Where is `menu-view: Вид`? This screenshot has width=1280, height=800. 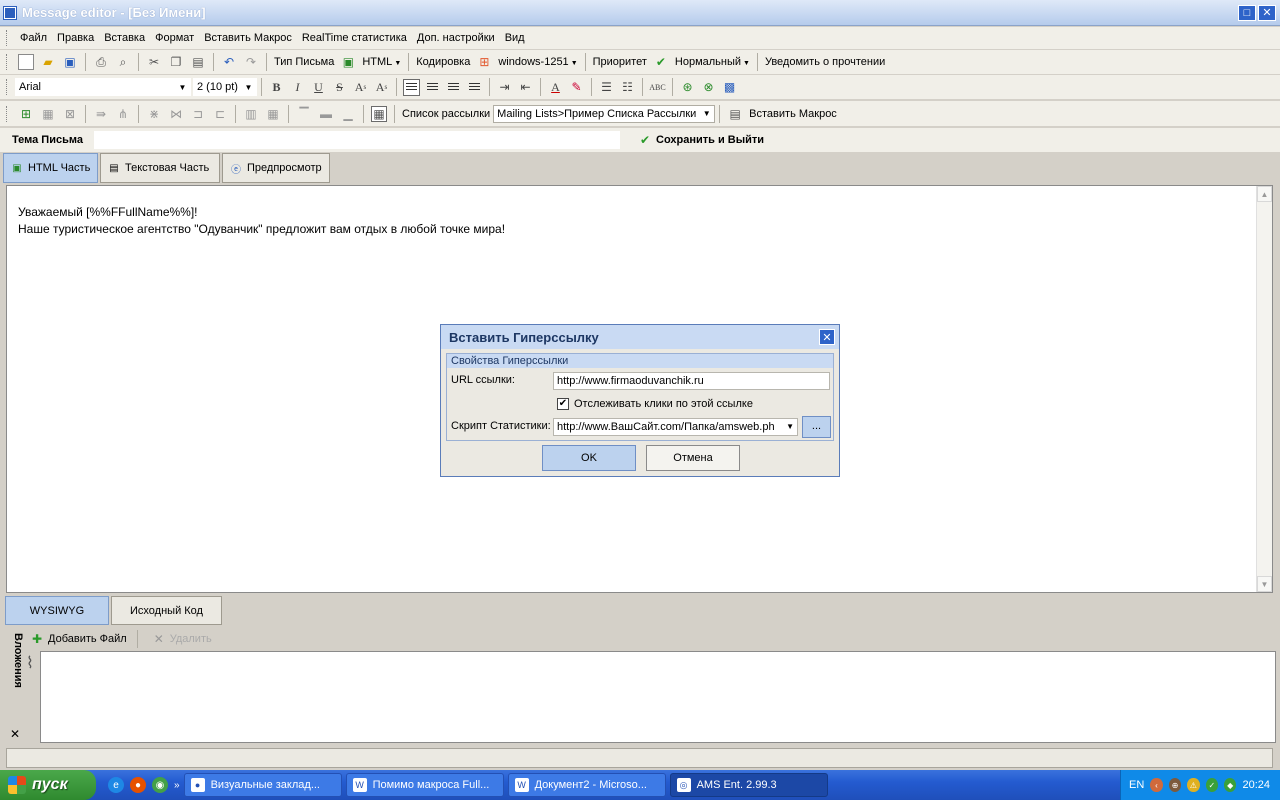 menu-view: Вид is located at coordinates (515, 38).